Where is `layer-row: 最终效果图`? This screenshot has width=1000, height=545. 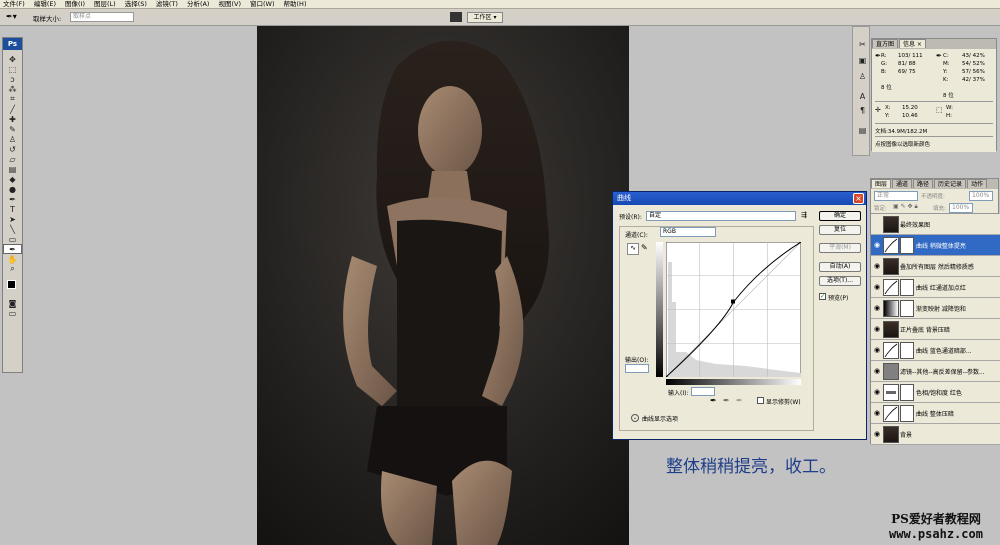
layer-row: 最终效果图 is located at coordinates (935, 224).